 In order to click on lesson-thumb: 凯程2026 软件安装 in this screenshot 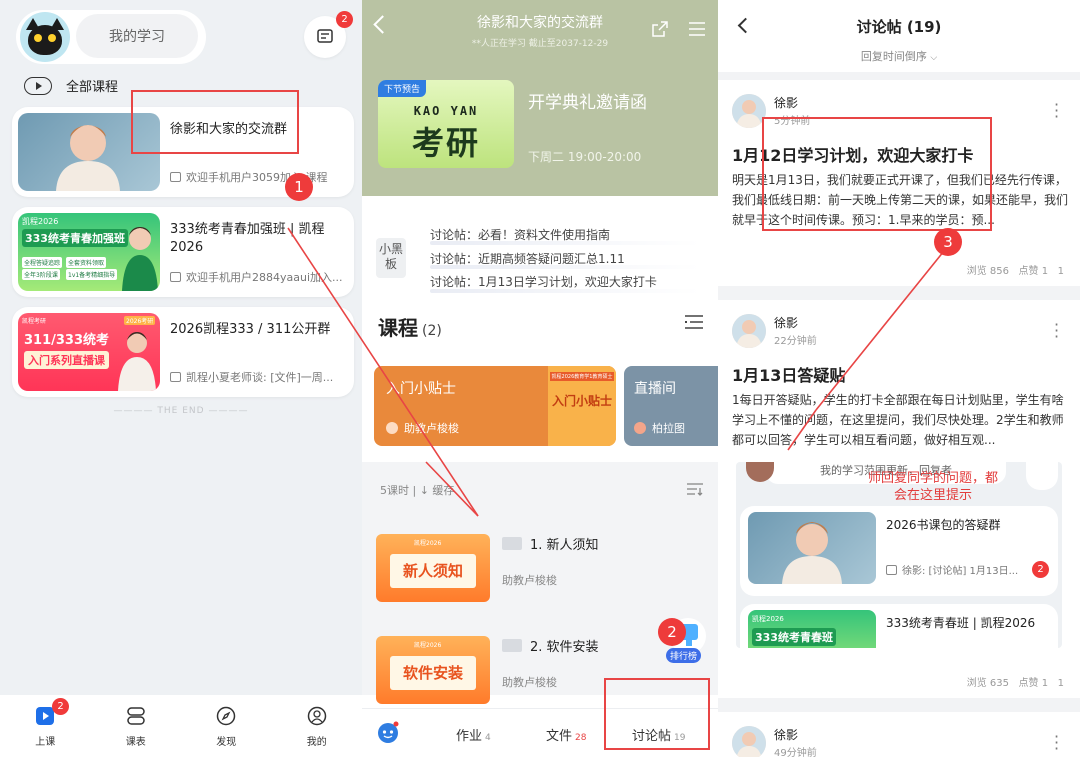, I will do `click(433, 670)`.